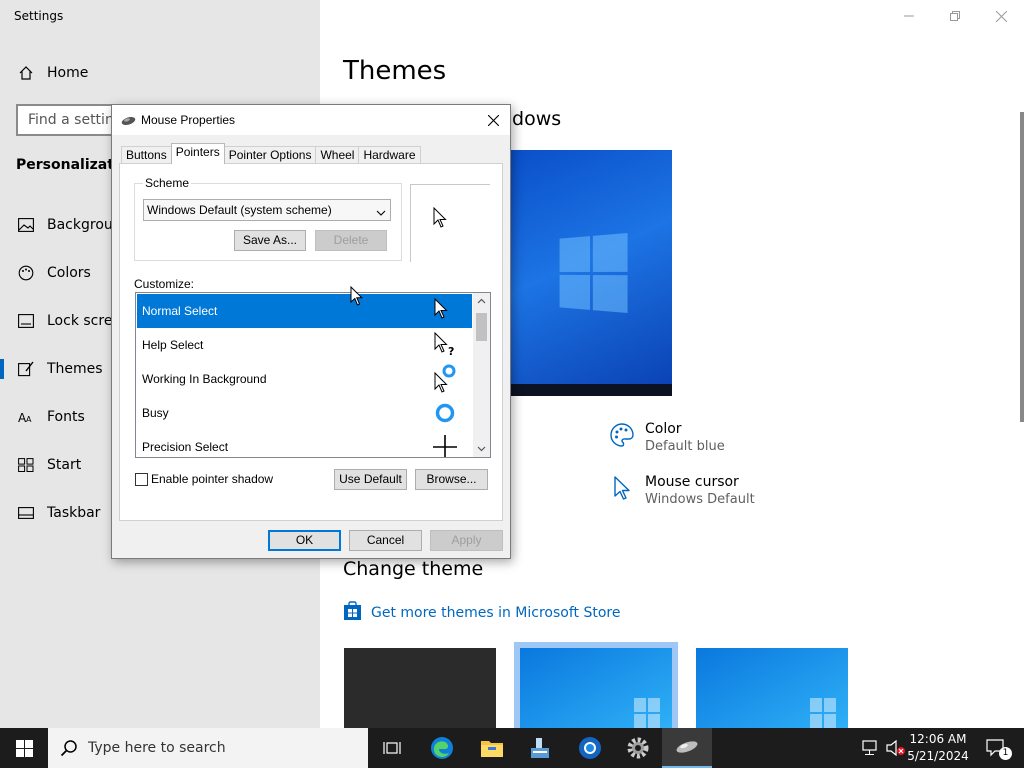 The image size is (1024, 768). What do you see at coordinates (385, 540) in the screenshot?
I see `cancel-button: Cancel` at bounding box center [385, 540].